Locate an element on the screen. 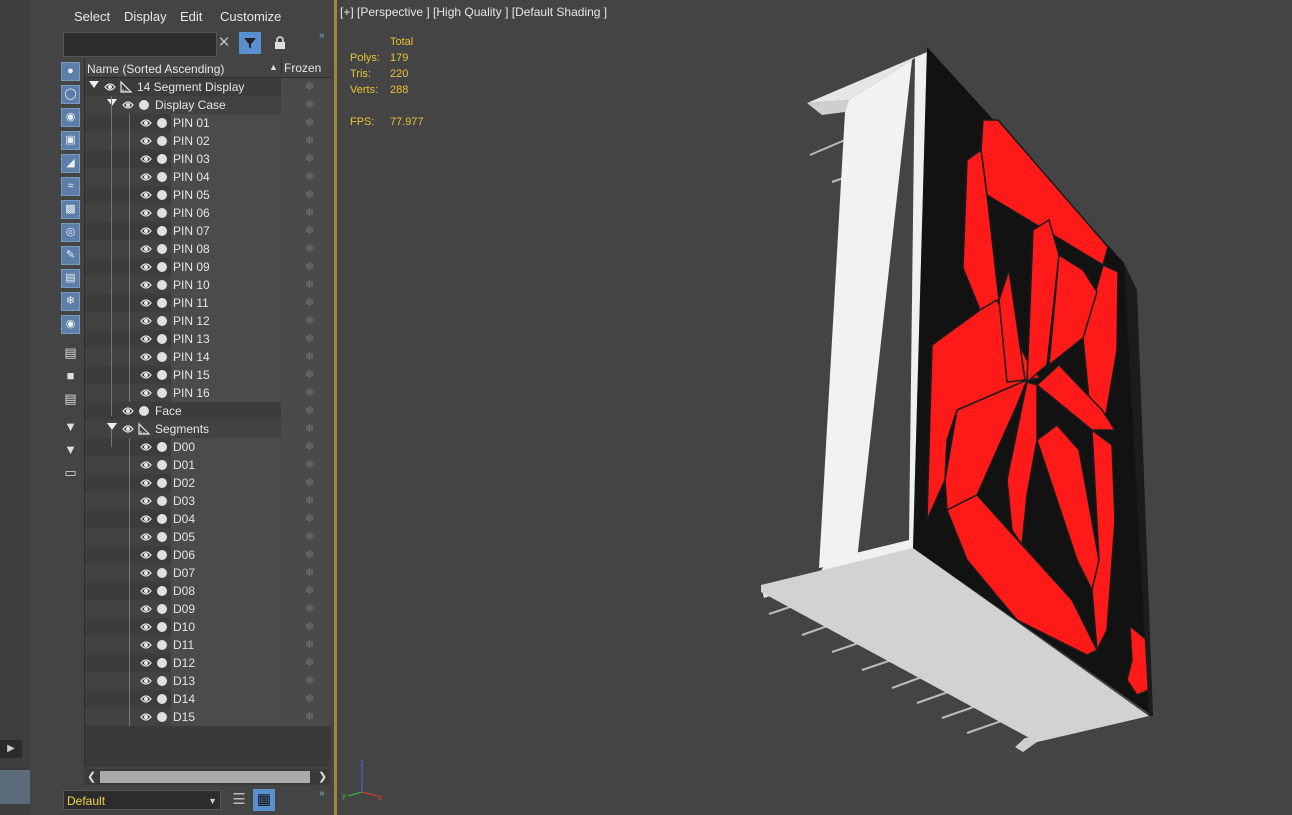 The height and width of the screenshot is (815, 1292). tree-row-label: PIN 08 is located at coordinates (190, 249).